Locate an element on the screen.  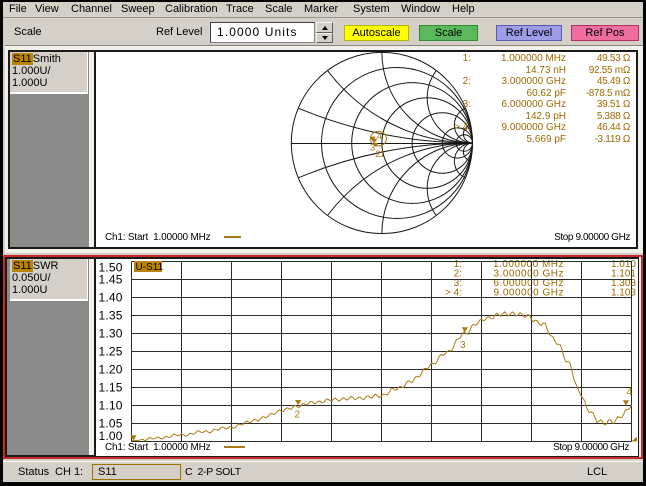
svg-text: 1.00 is located at coordinates (111, 436).